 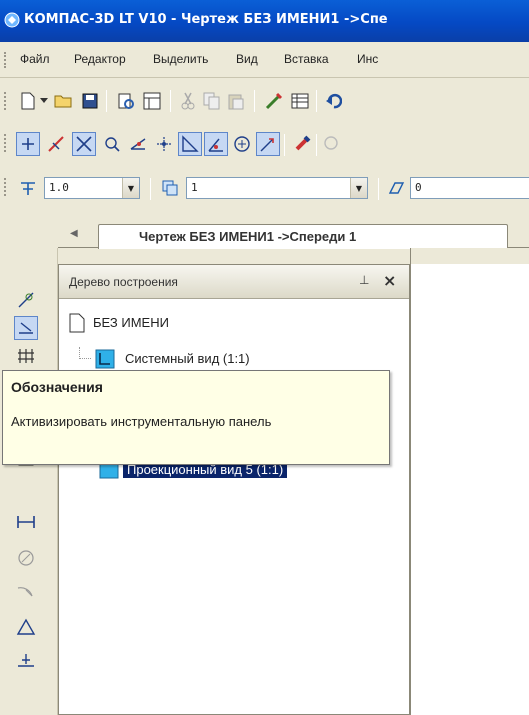 What do you see at coordinates (126, 101) in the screenshot?
I see `print-preview-icon` at bounding box center [126, 101].